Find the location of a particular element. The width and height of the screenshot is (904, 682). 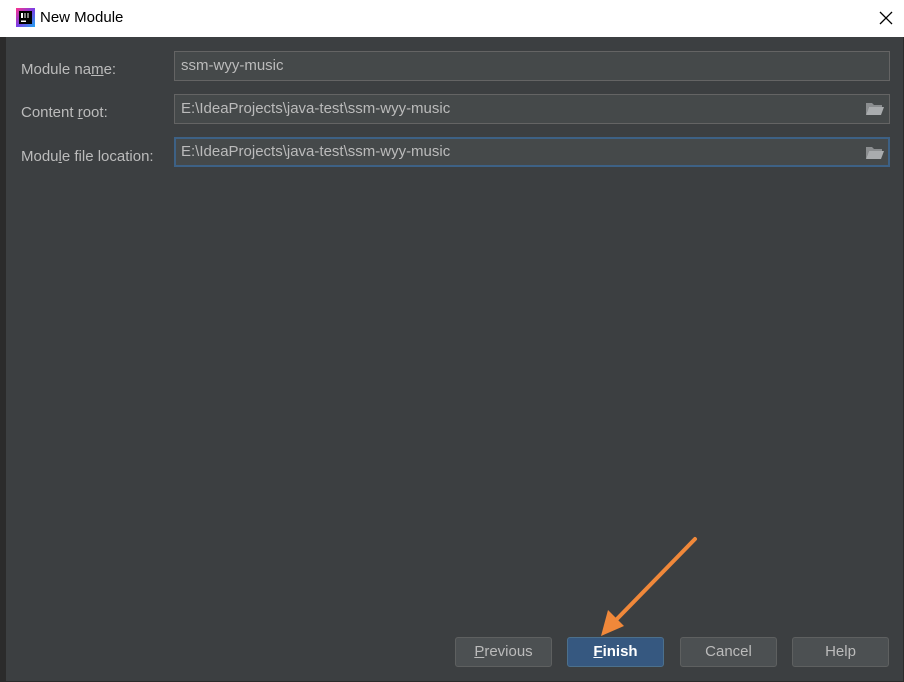

title-bar: New Module is located at coordinates (452, 18).